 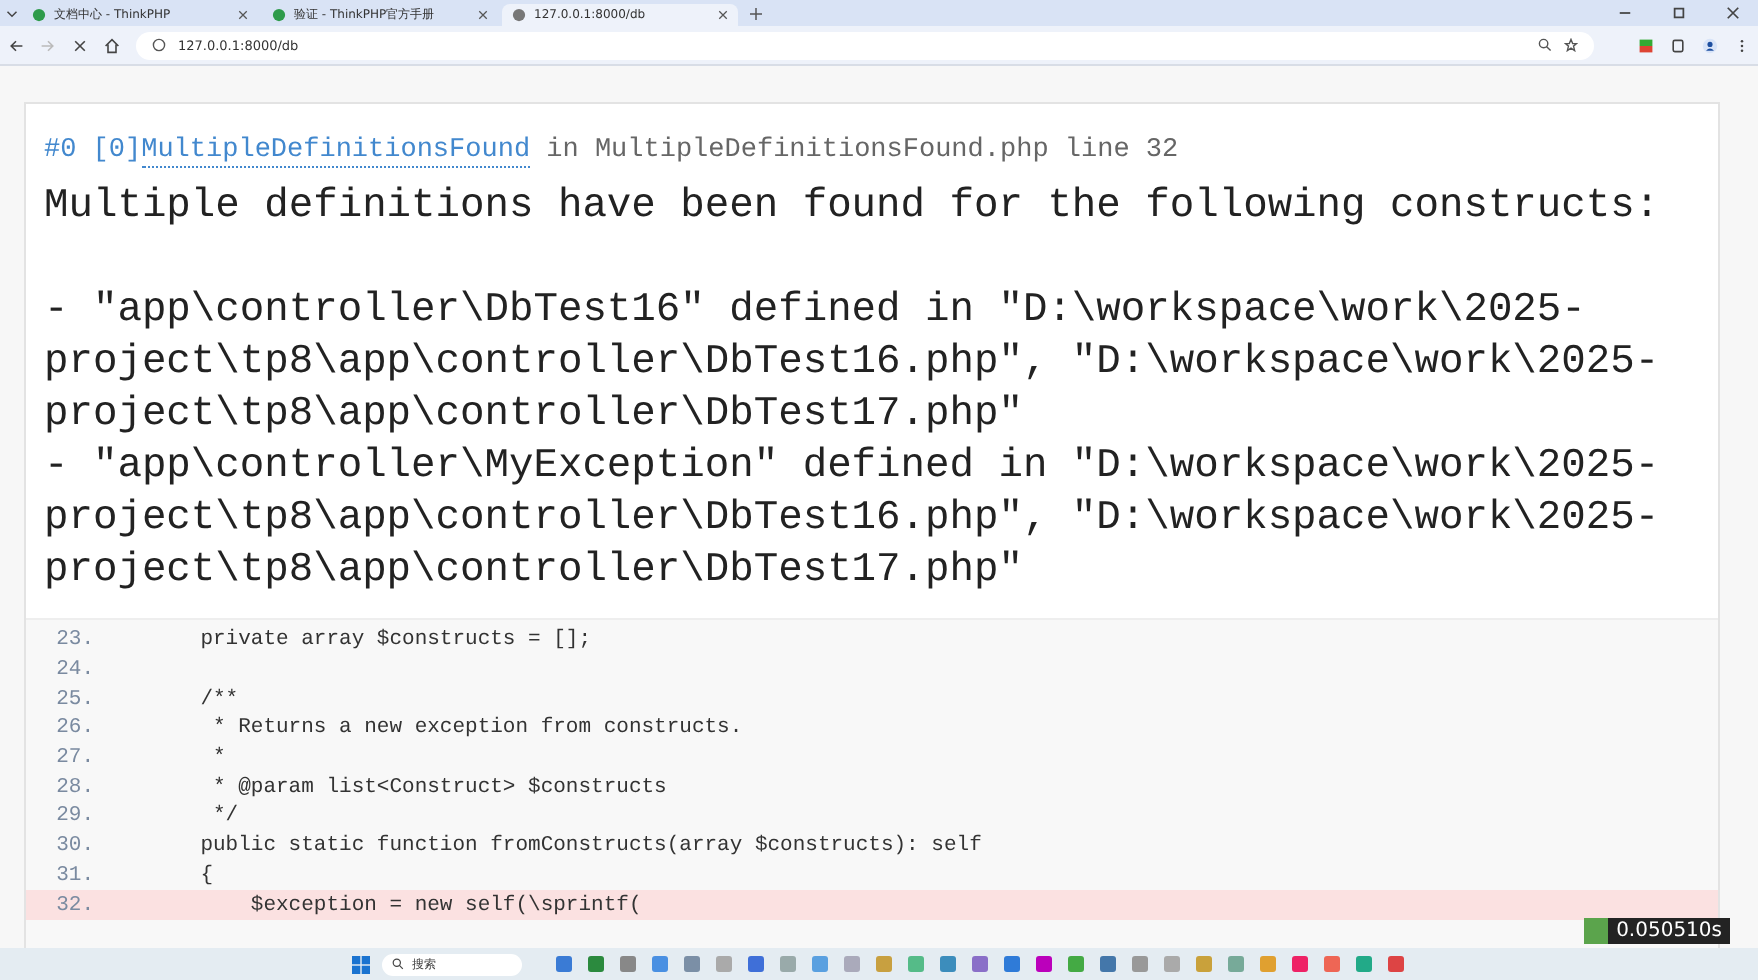 What do you see at coordinates (80, 45) in the screenshot?
I see `stop-icon` at bounding box center [80, 45].